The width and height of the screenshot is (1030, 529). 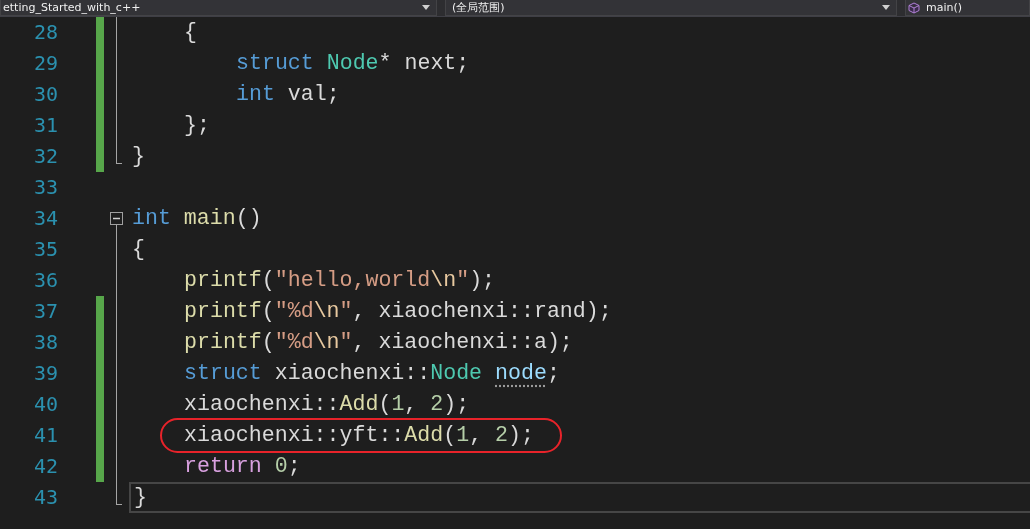 What do you see at coordinates (45, 373) in the screenshot?
I see `line-number: 39` at bounding box center [45, 373].